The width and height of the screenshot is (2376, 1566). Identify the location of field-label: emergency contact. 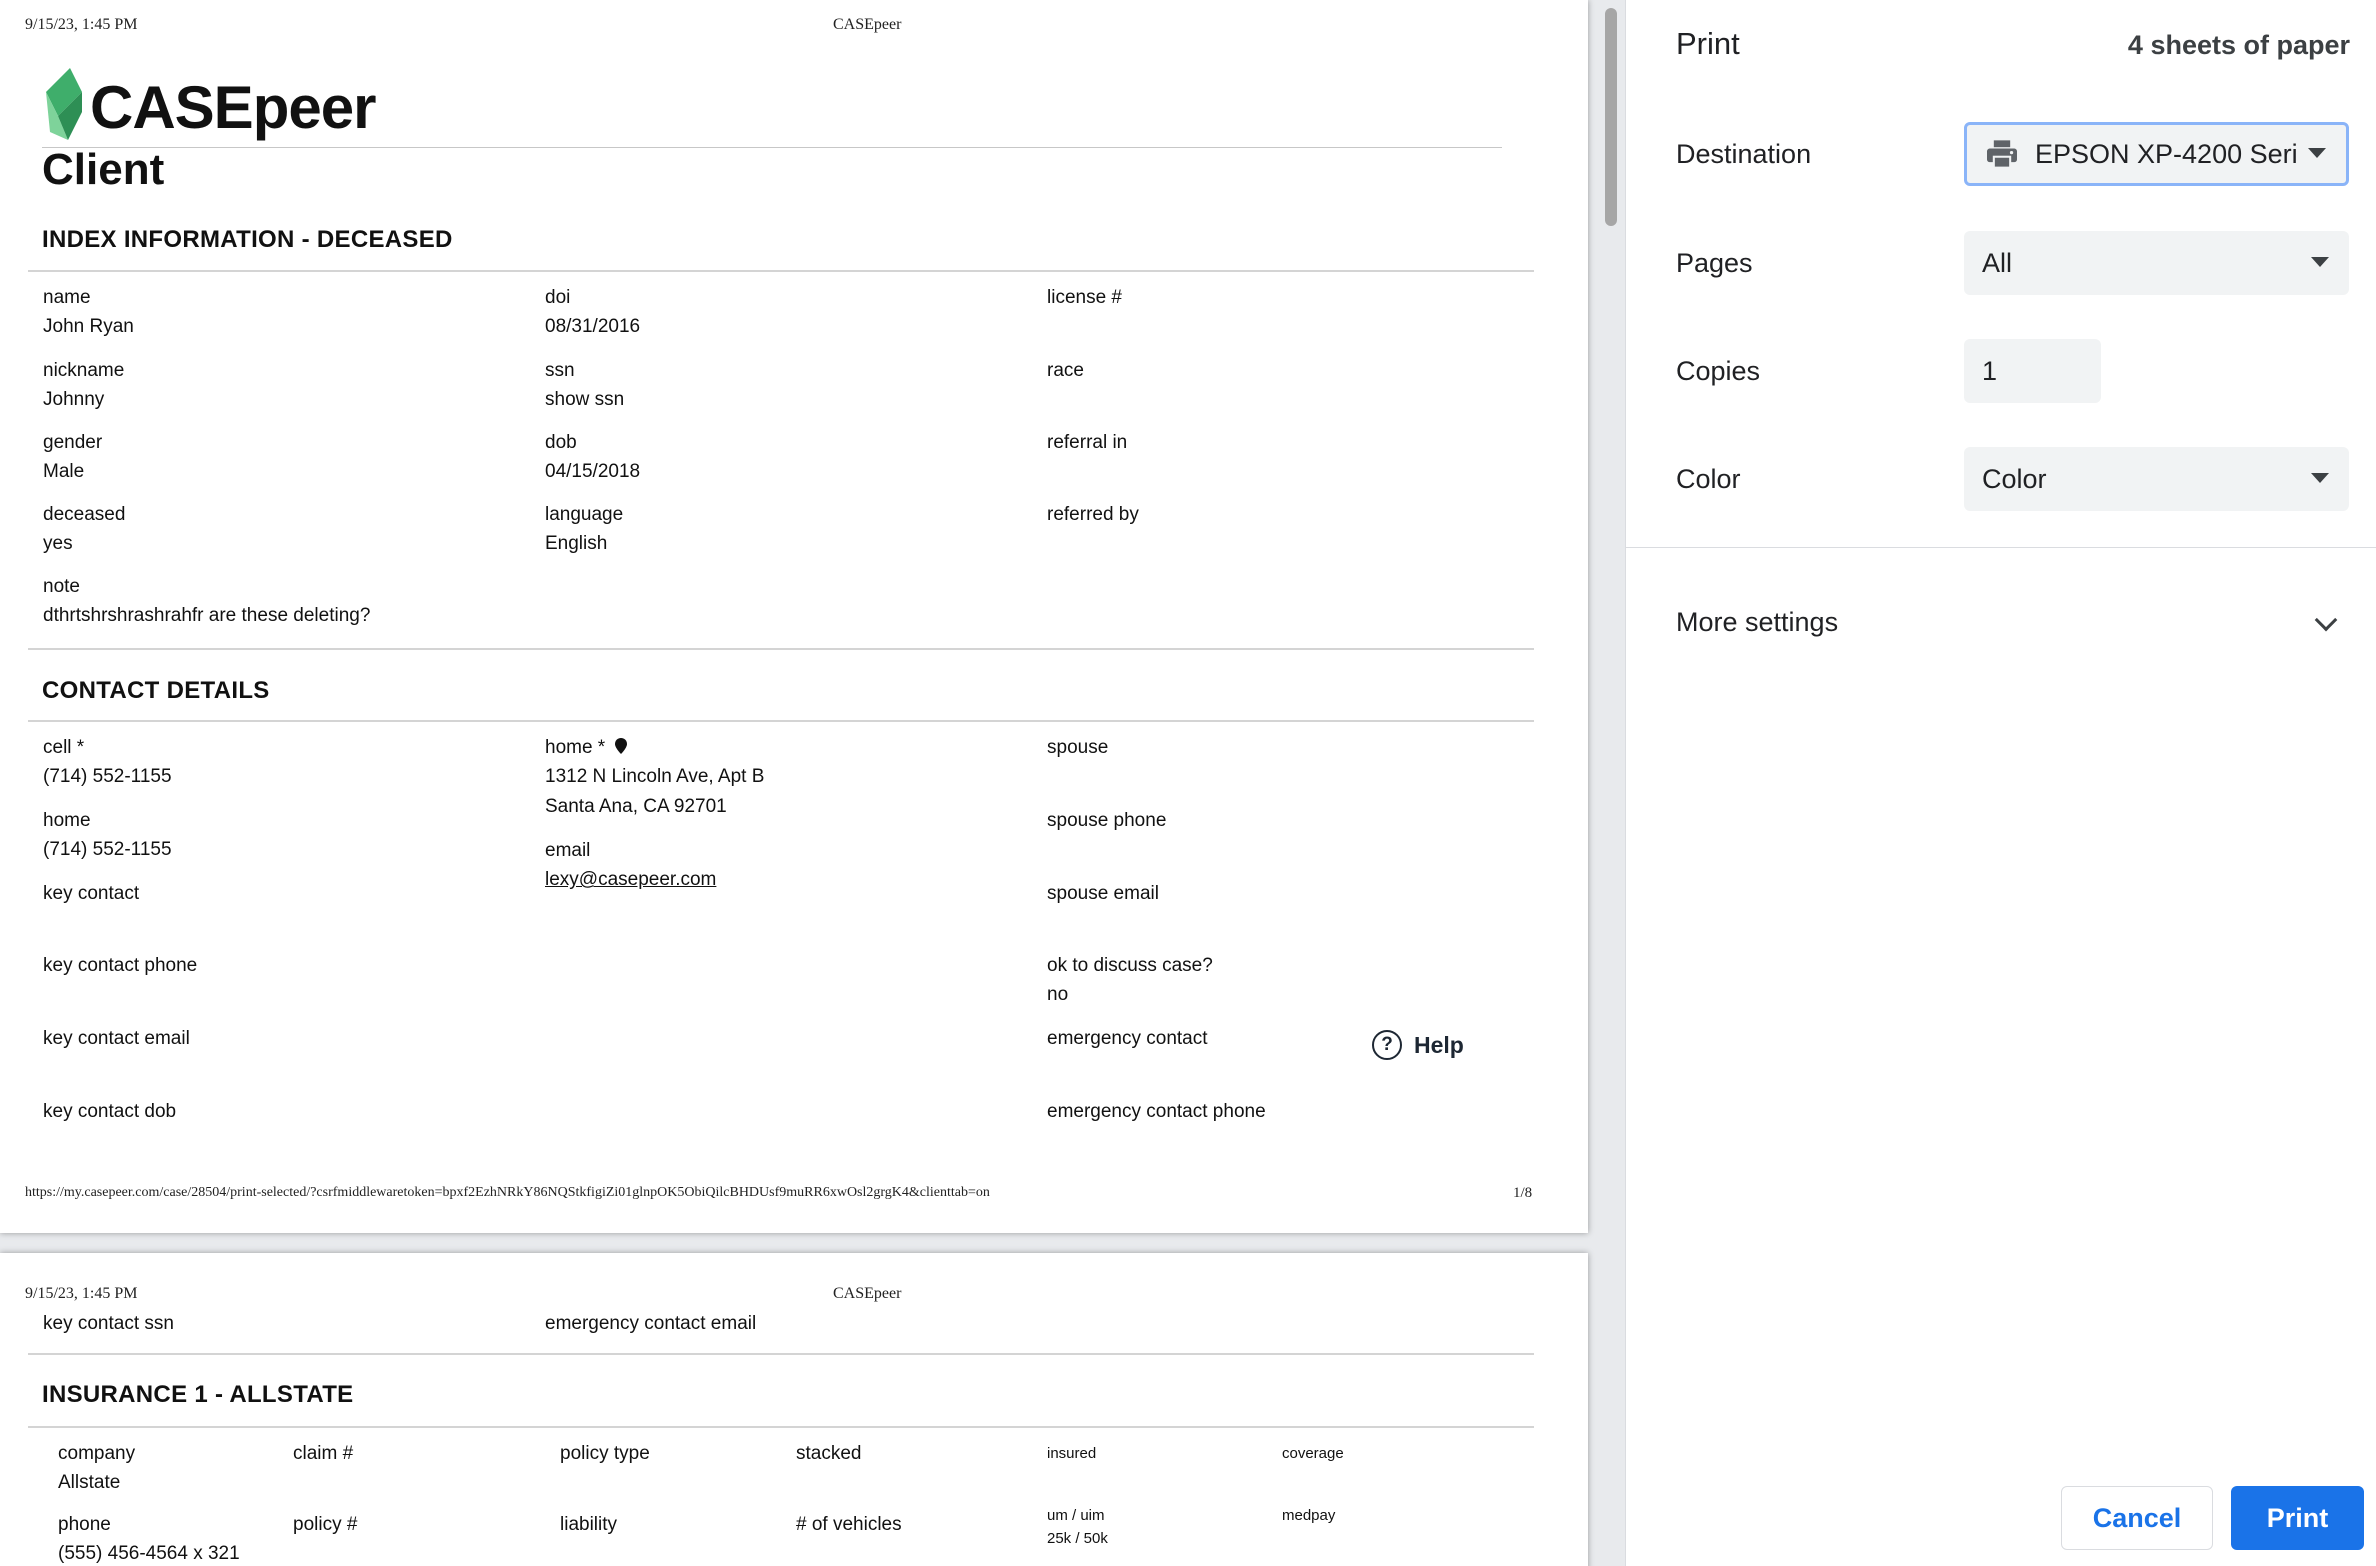
(1127, 1038).